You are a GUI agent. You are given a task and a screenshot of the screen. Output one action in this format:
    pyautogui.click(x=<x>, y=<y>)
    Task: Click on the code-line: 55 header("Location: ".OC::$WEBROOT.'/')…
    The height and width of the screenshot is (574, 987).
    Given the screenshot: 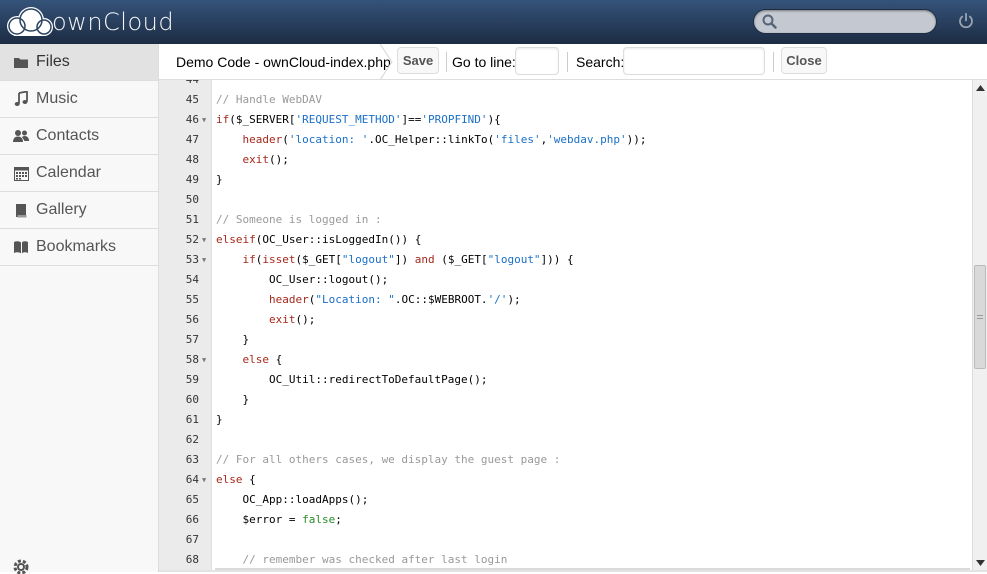 What is the action you would take?
    pyautogui.click(x=565, y=300)
    